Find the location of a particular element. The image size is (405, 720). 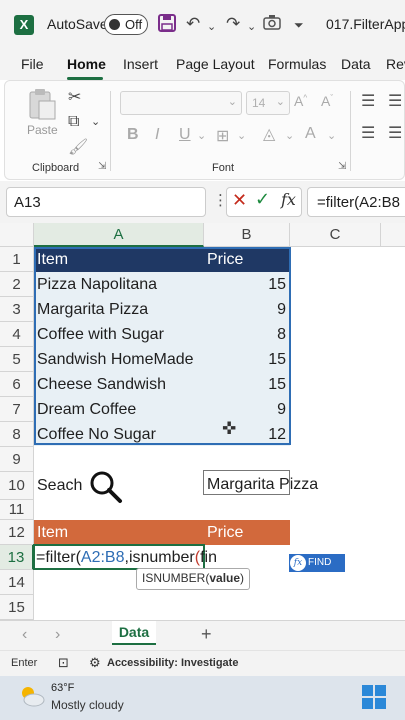

tab-insert: Insert is located at coordinates (140, 64).